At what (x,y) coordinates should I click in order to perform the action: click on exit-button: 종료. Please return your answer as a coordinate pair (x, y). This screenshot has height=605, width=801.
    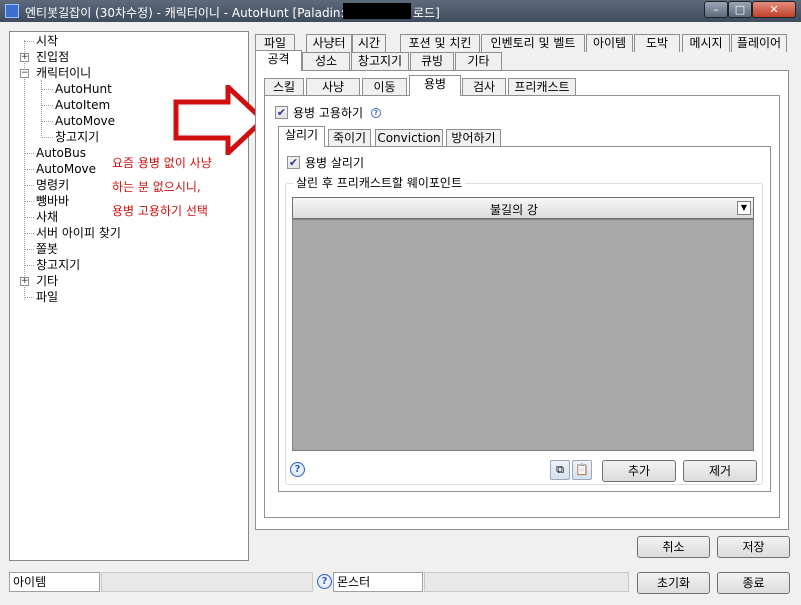
    Looking at the image, I should click on (753, 583).